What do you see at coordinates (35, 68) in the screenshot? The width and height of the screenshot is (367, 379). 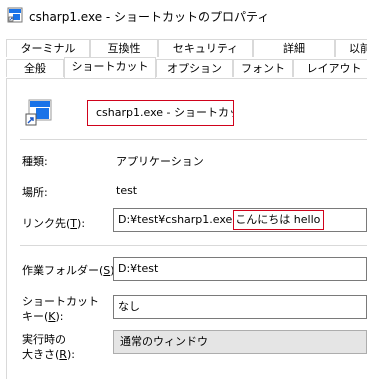 I see `tab-general: 全般` at bounding box center [35, 68].